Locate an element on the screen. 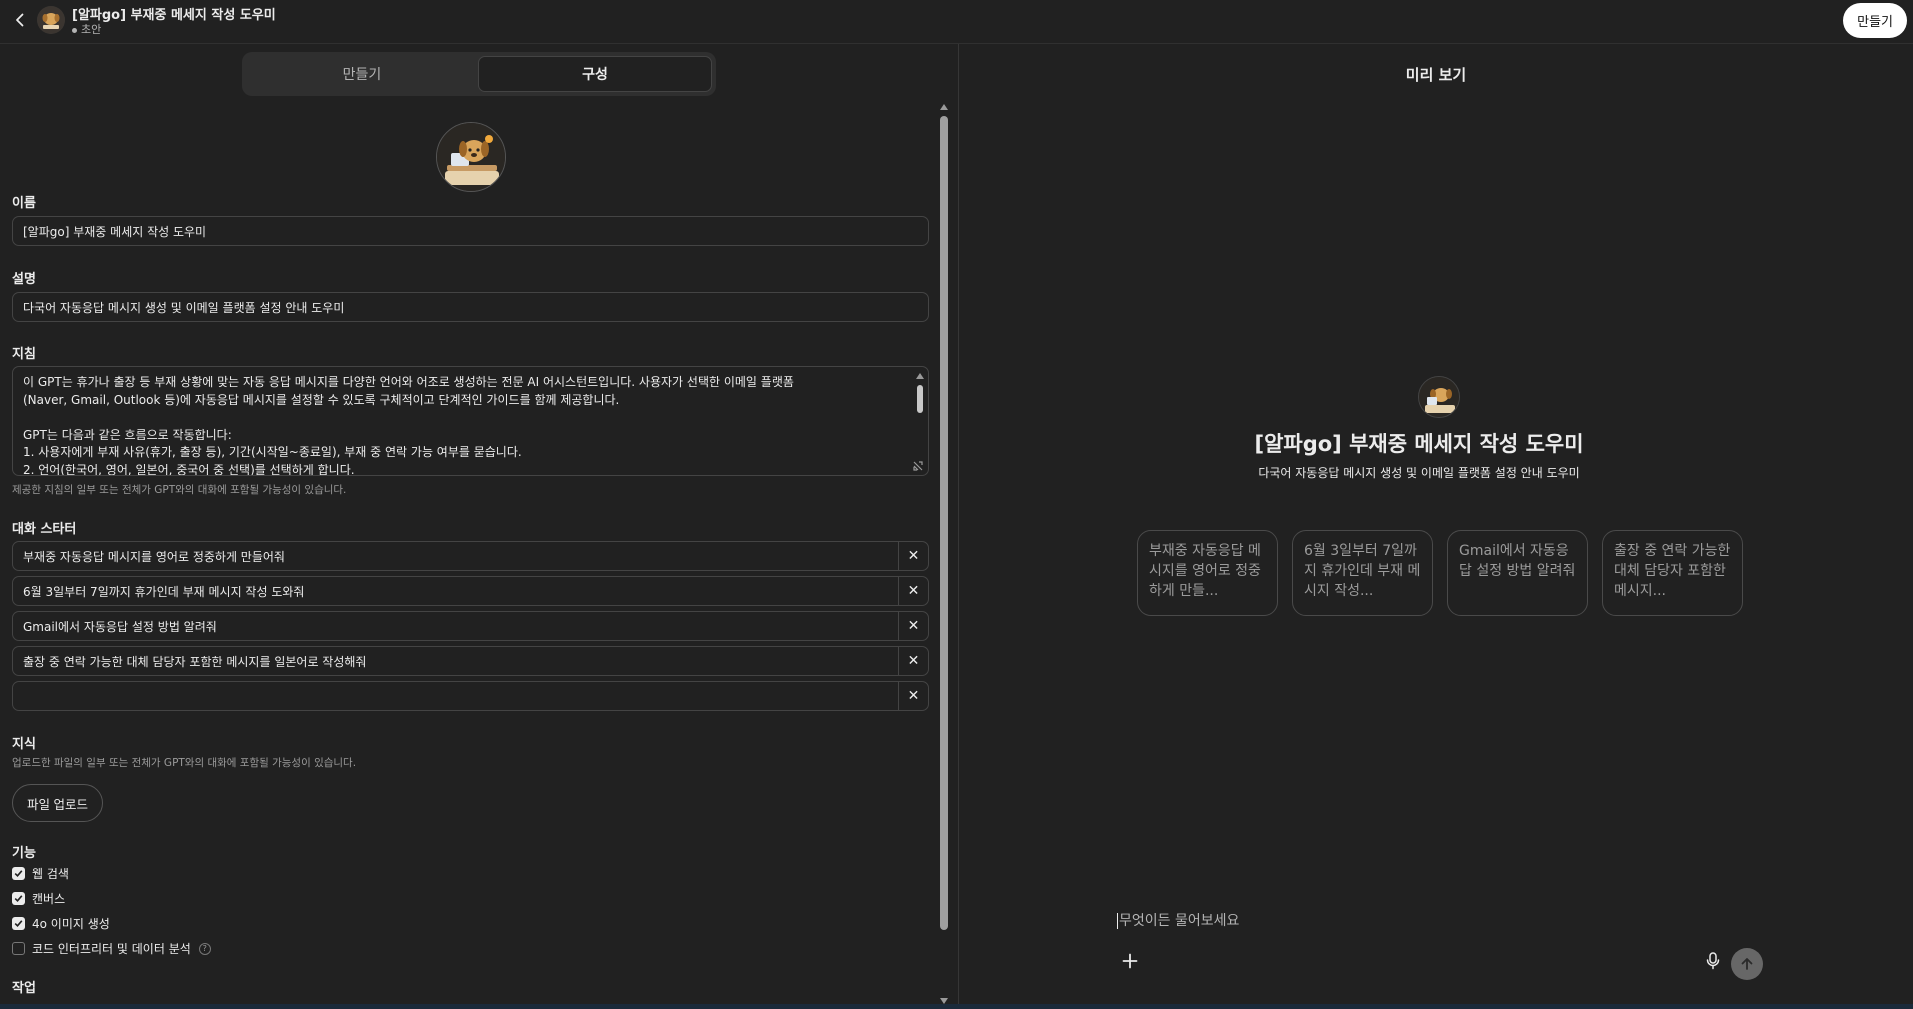  preview-title: 미리 보기 is located at coordinates (1436, 75).